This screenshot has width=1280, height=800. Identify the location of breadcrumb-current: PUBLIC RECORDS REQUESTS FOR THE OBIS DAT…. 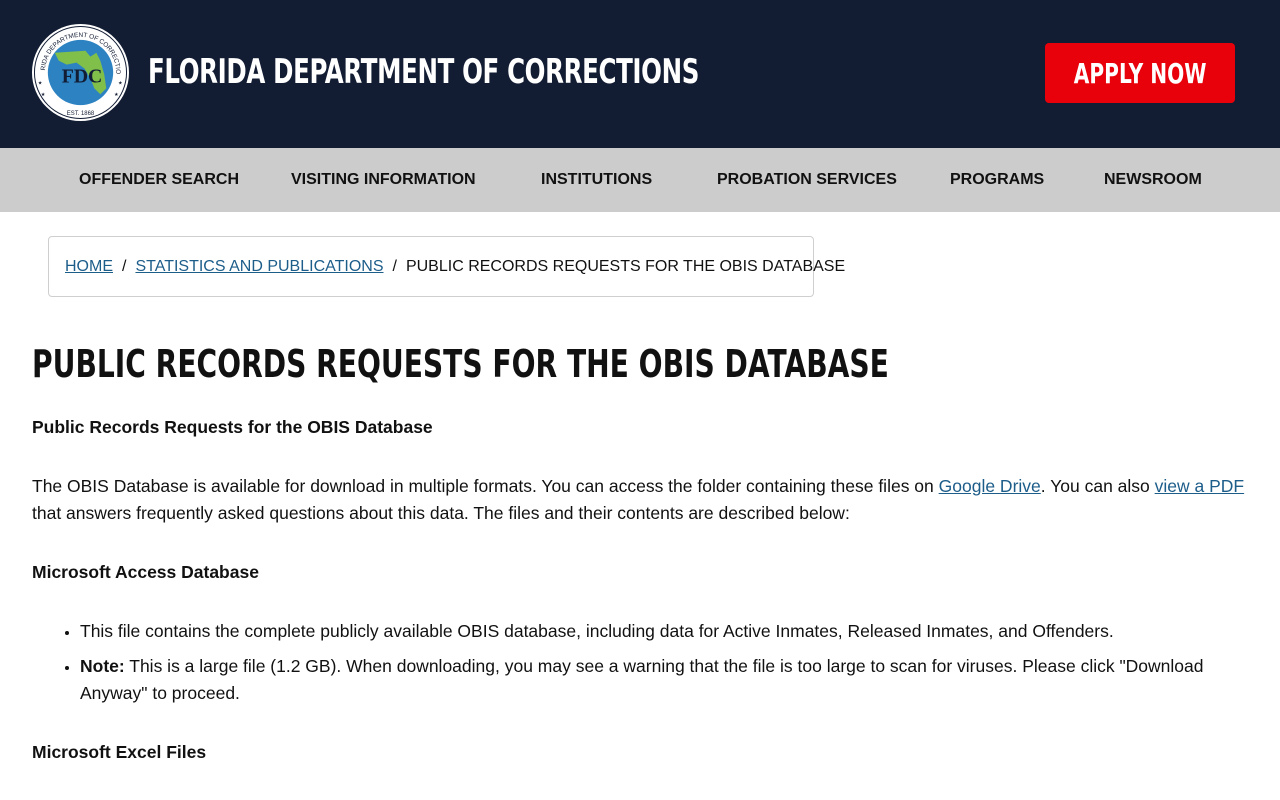
(625, 266).